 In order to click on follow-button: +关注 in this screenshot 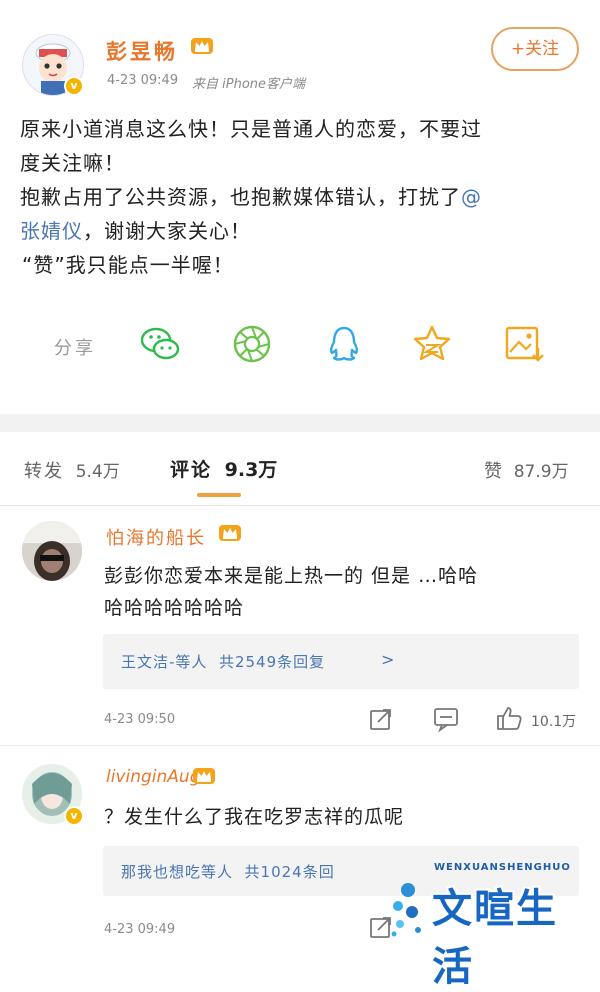, I will do `click(535, 49)`.